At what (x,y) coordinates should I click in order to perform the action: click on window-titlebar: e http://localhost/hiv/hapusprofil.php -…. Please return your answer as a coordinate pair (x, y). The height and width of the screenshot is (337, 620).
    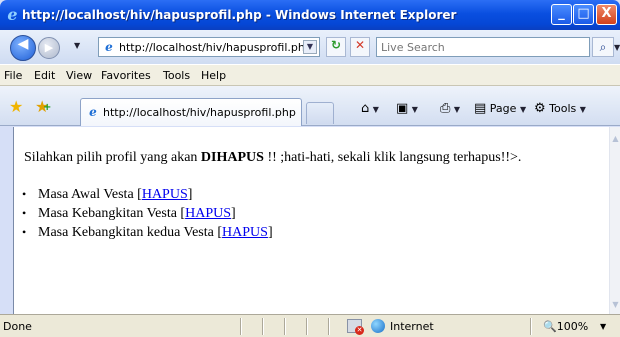
    Looking at the image, I should click on (310, 15).